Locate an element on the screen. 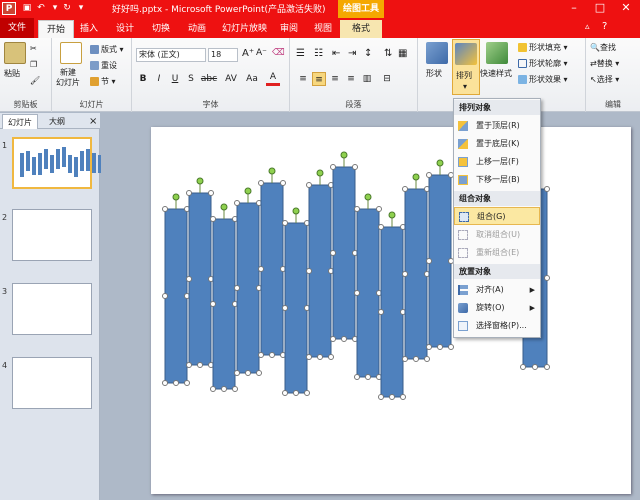  shapes-icon is located at coordinates (437, 53).